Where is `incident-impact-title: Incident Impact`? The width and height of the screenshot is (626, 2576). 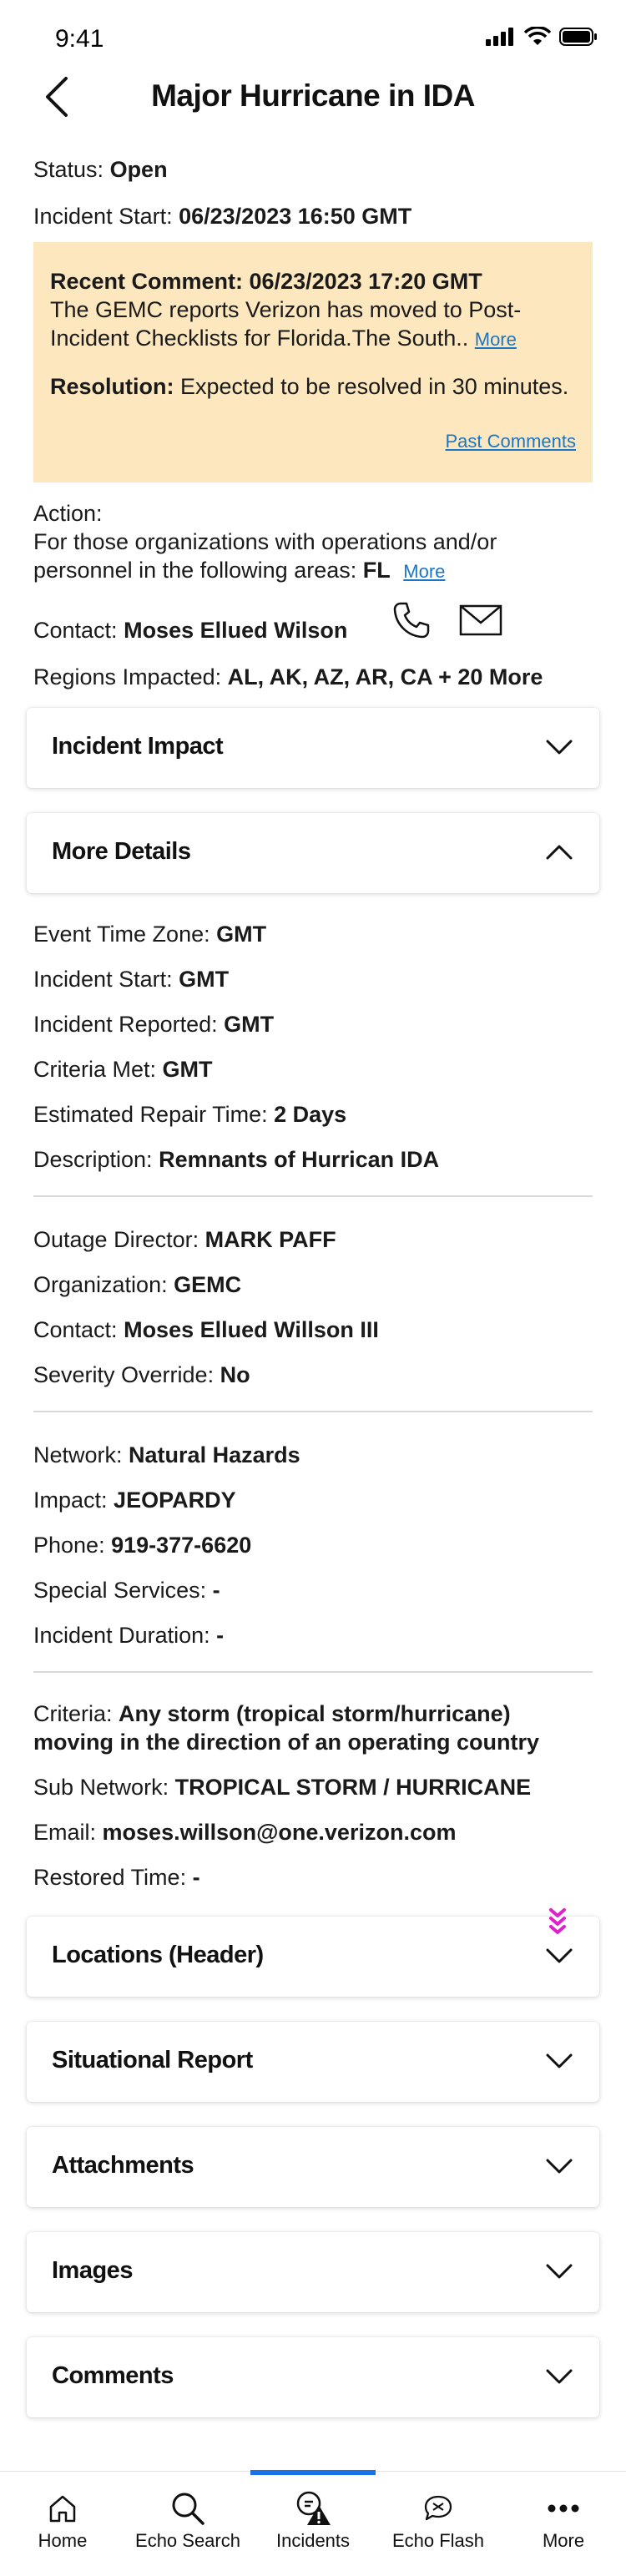 incident-impact-title: Incident Impact is located at coordinates (138, 746).